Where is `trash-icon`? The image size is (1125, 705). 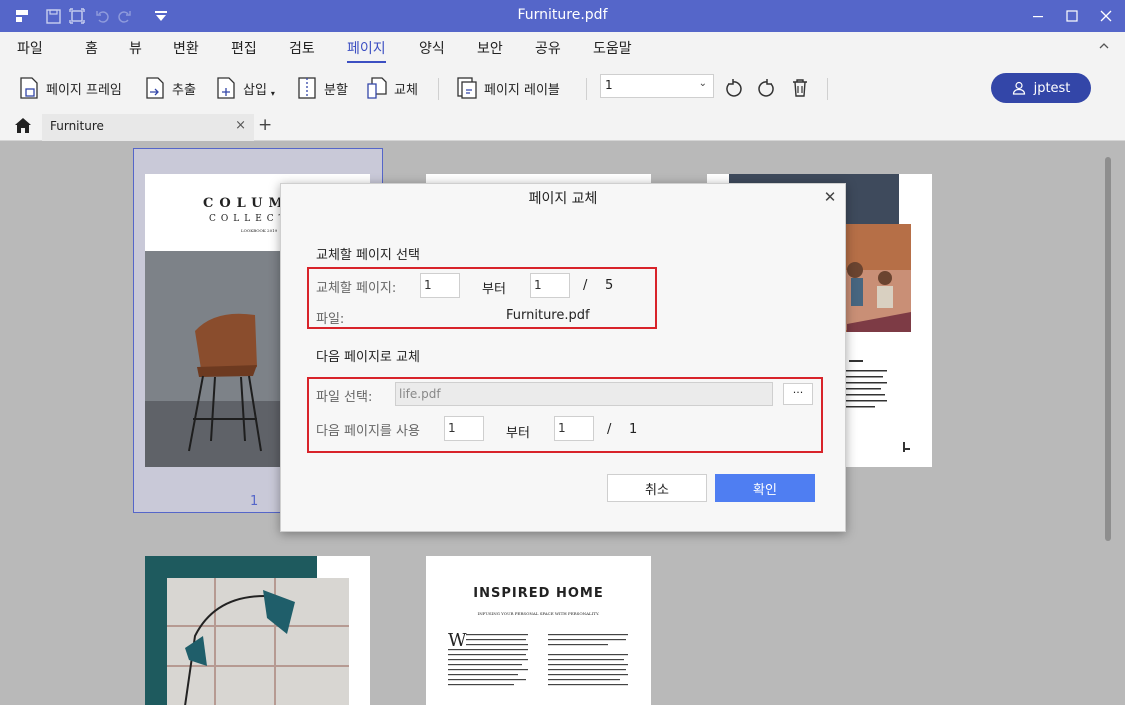 trash-icon is located at coordinates (800, 88).